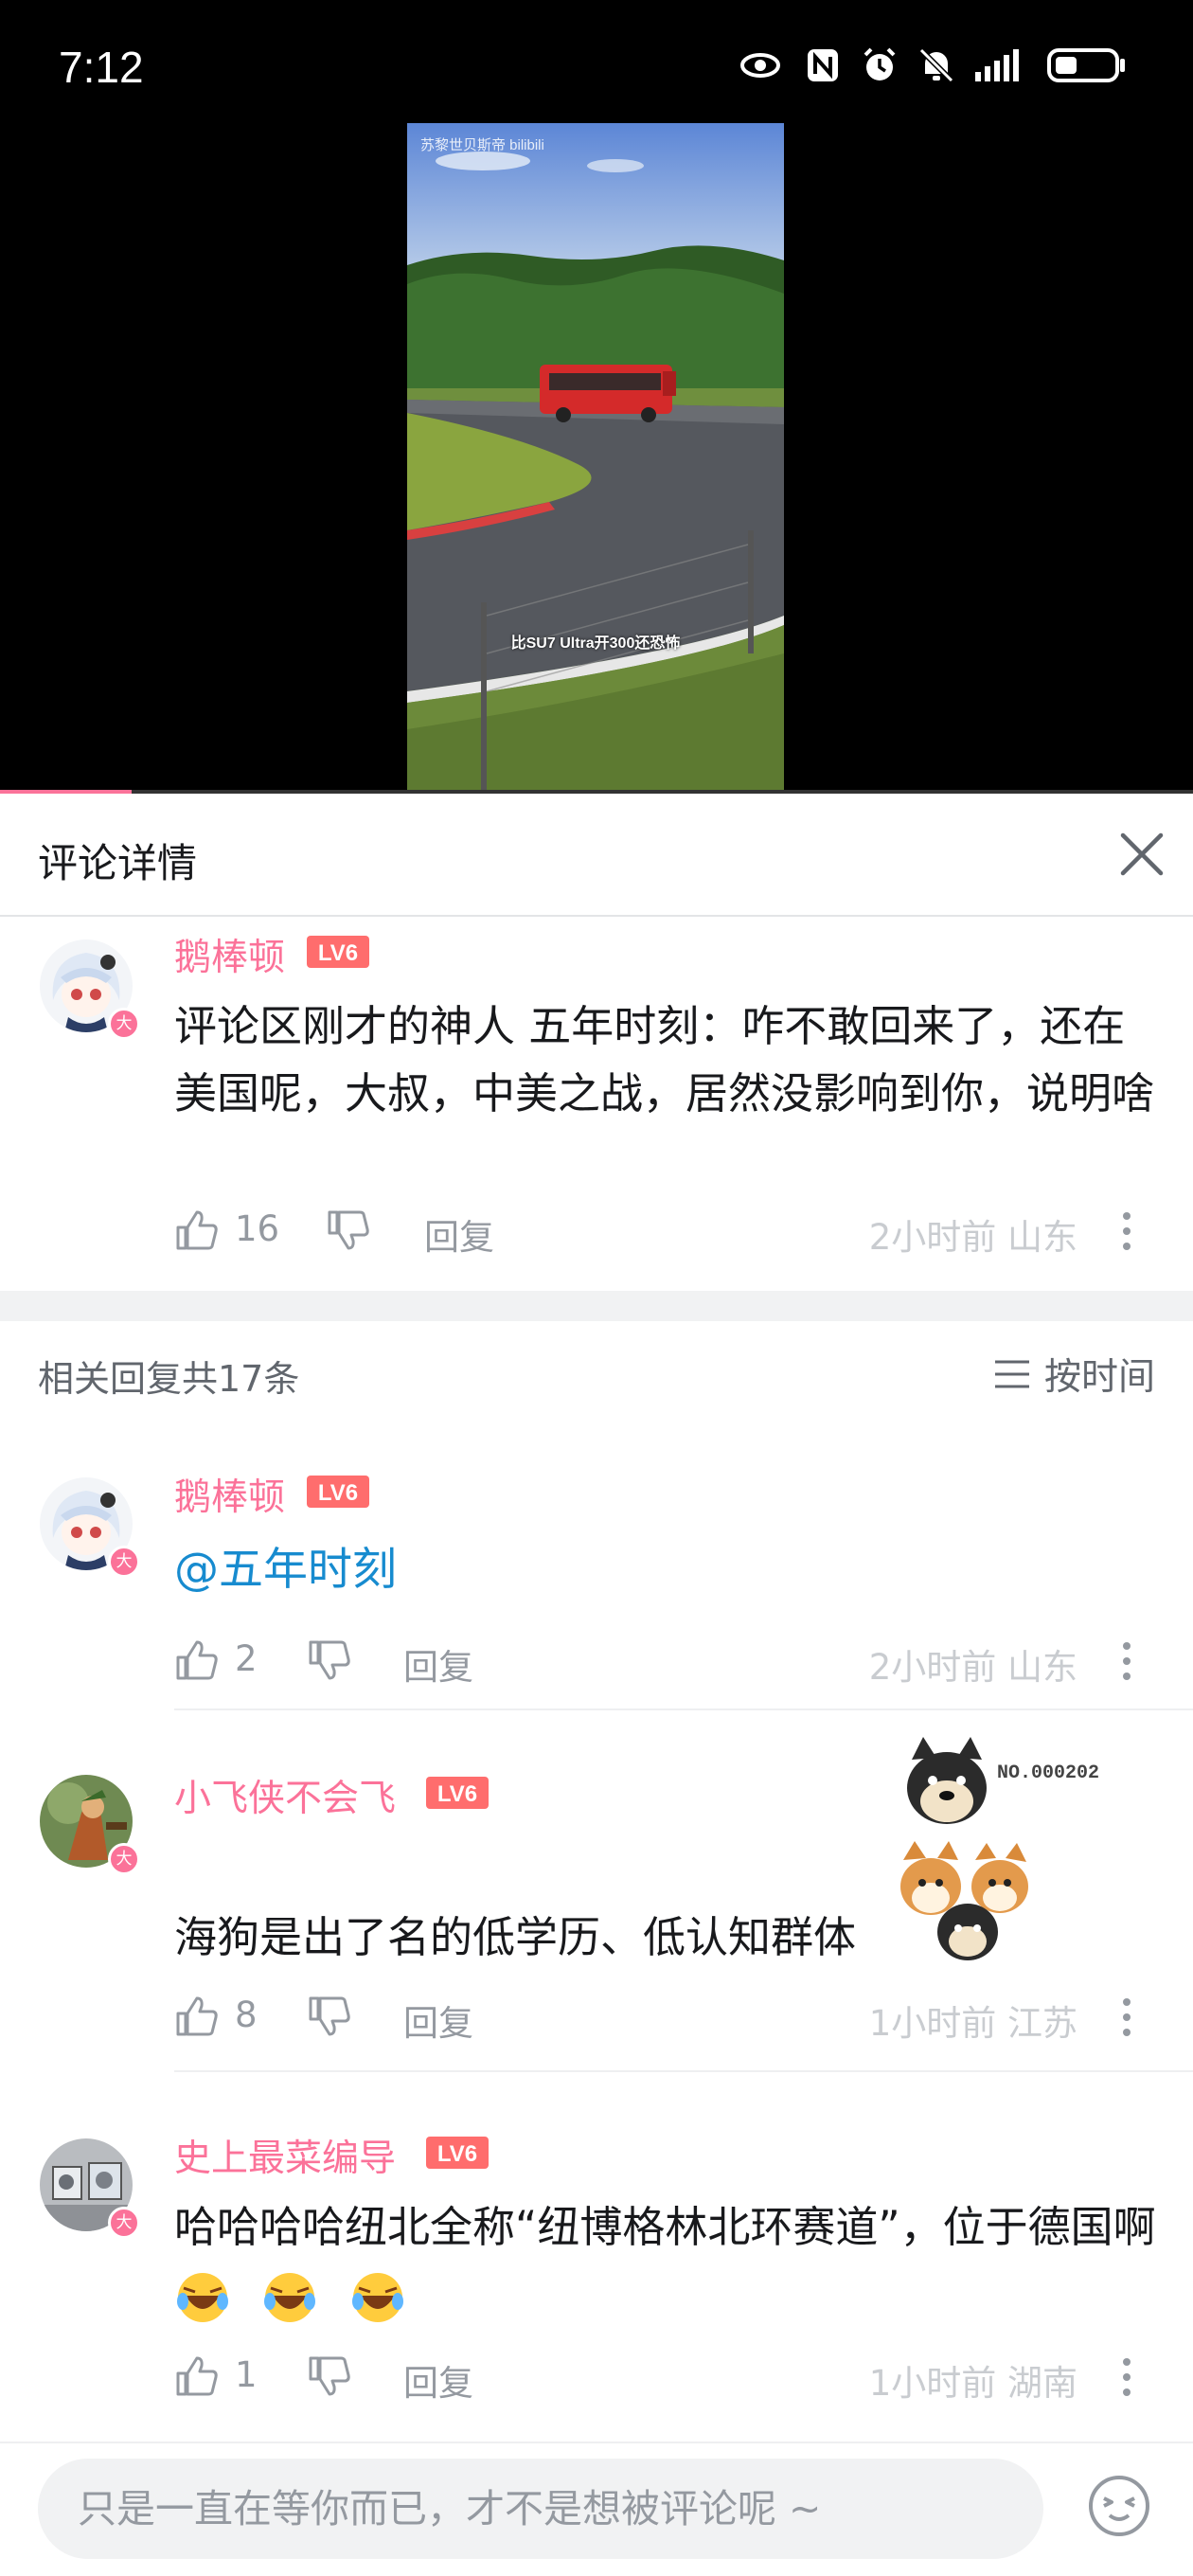  What do you see at coordinates (880, 63) in the screenshot?
I see `alarm-icon` at bounding box center [880, 63].